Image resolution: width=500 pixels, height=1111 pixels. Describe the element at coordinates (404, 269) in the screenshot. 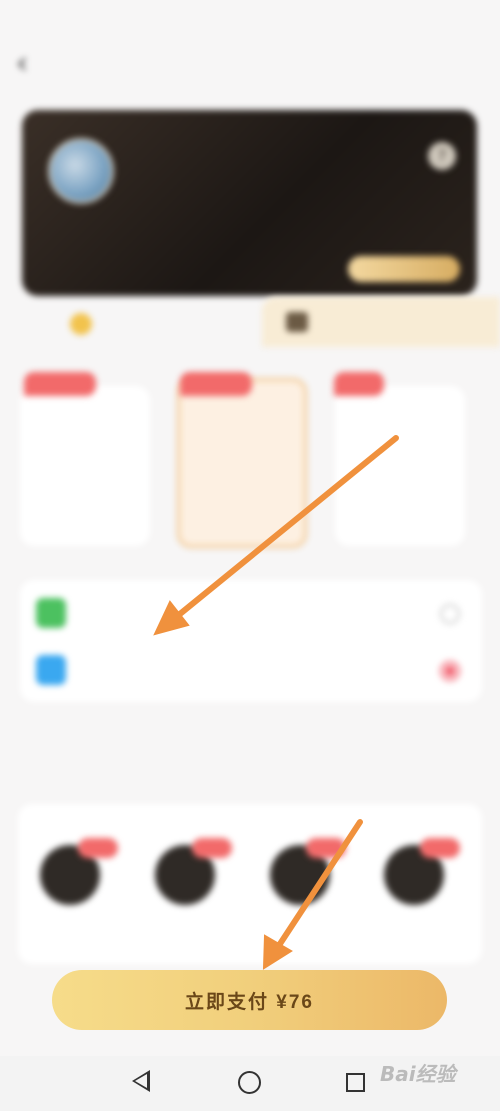

I see `card-action-button` at that location.